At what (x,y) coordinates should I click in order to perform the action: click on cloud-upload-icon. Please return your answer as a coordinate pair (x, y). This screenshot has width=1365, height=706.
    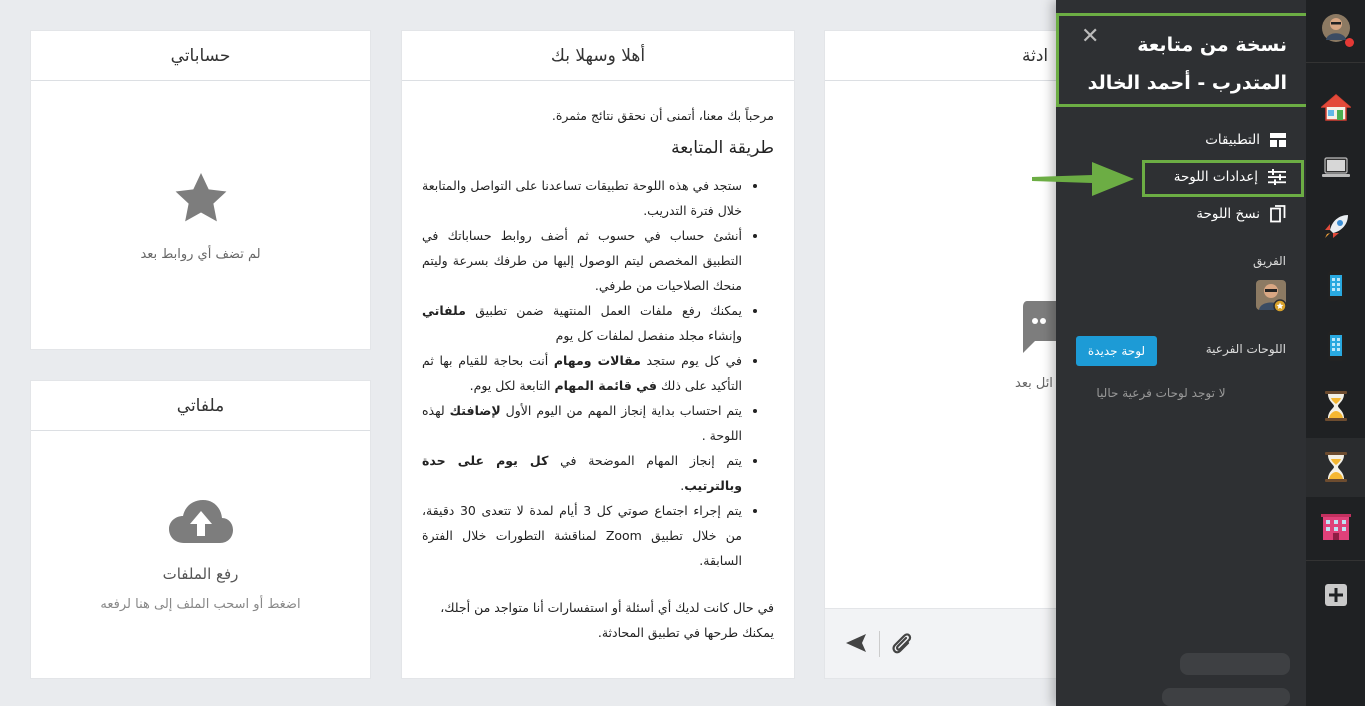
    Looking at the image, I should click on (200, 521).